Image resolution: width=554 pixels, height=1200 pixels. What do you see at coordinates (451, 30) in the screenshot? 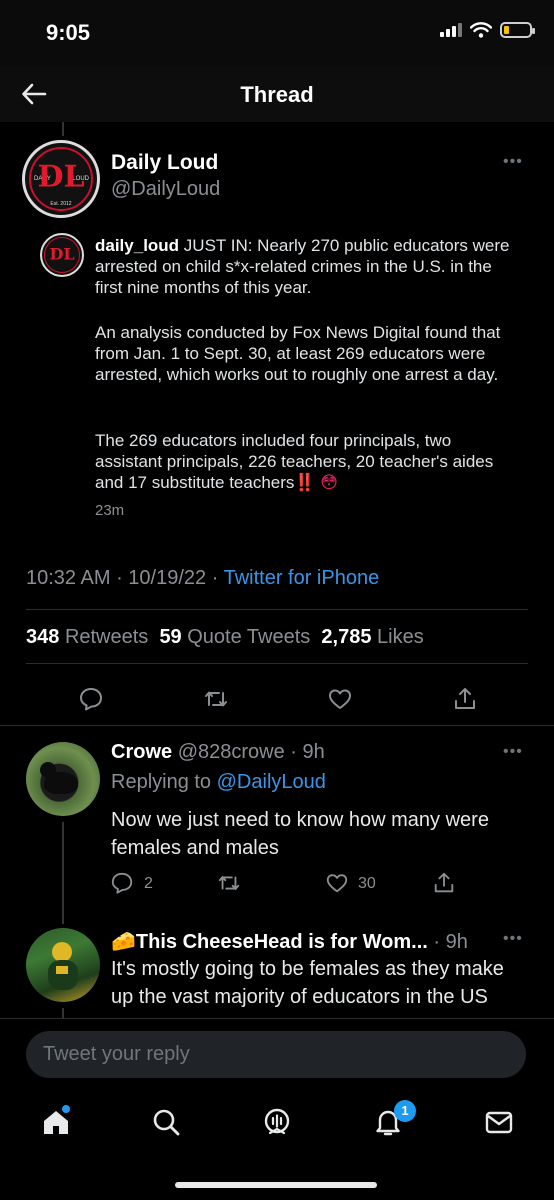
I see `signal-icon` at bounding box center [451, 30].